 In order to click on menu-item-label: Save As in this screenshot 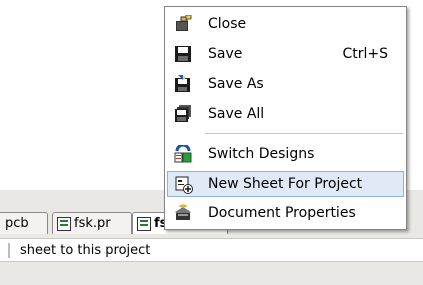, I will do `click(236, 84)`.